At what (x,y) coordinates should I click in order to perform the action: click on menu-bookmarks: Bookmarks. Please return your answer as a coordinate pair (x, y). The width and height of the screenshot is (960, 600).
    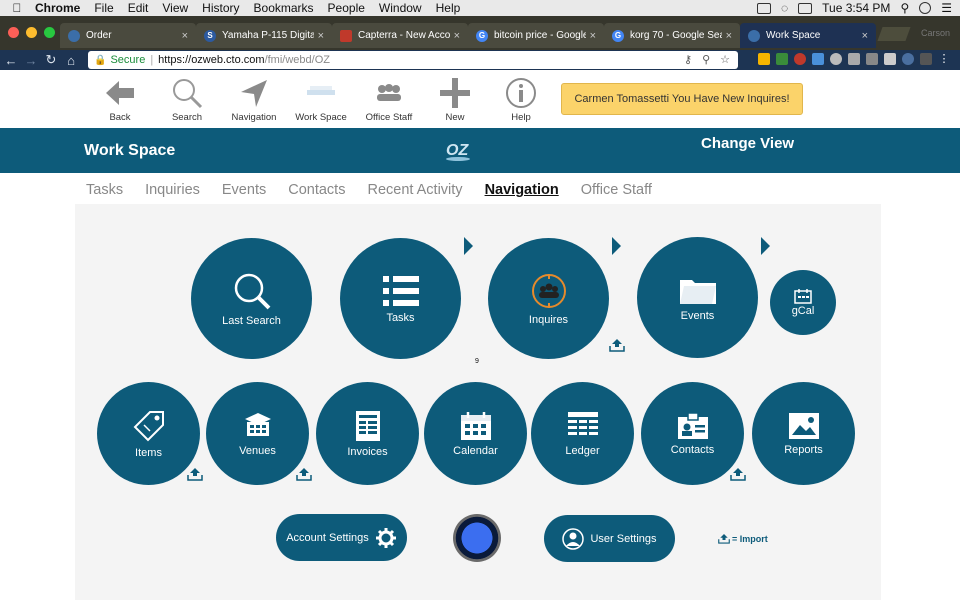
    Looking at the image, I should click on (284, 8).